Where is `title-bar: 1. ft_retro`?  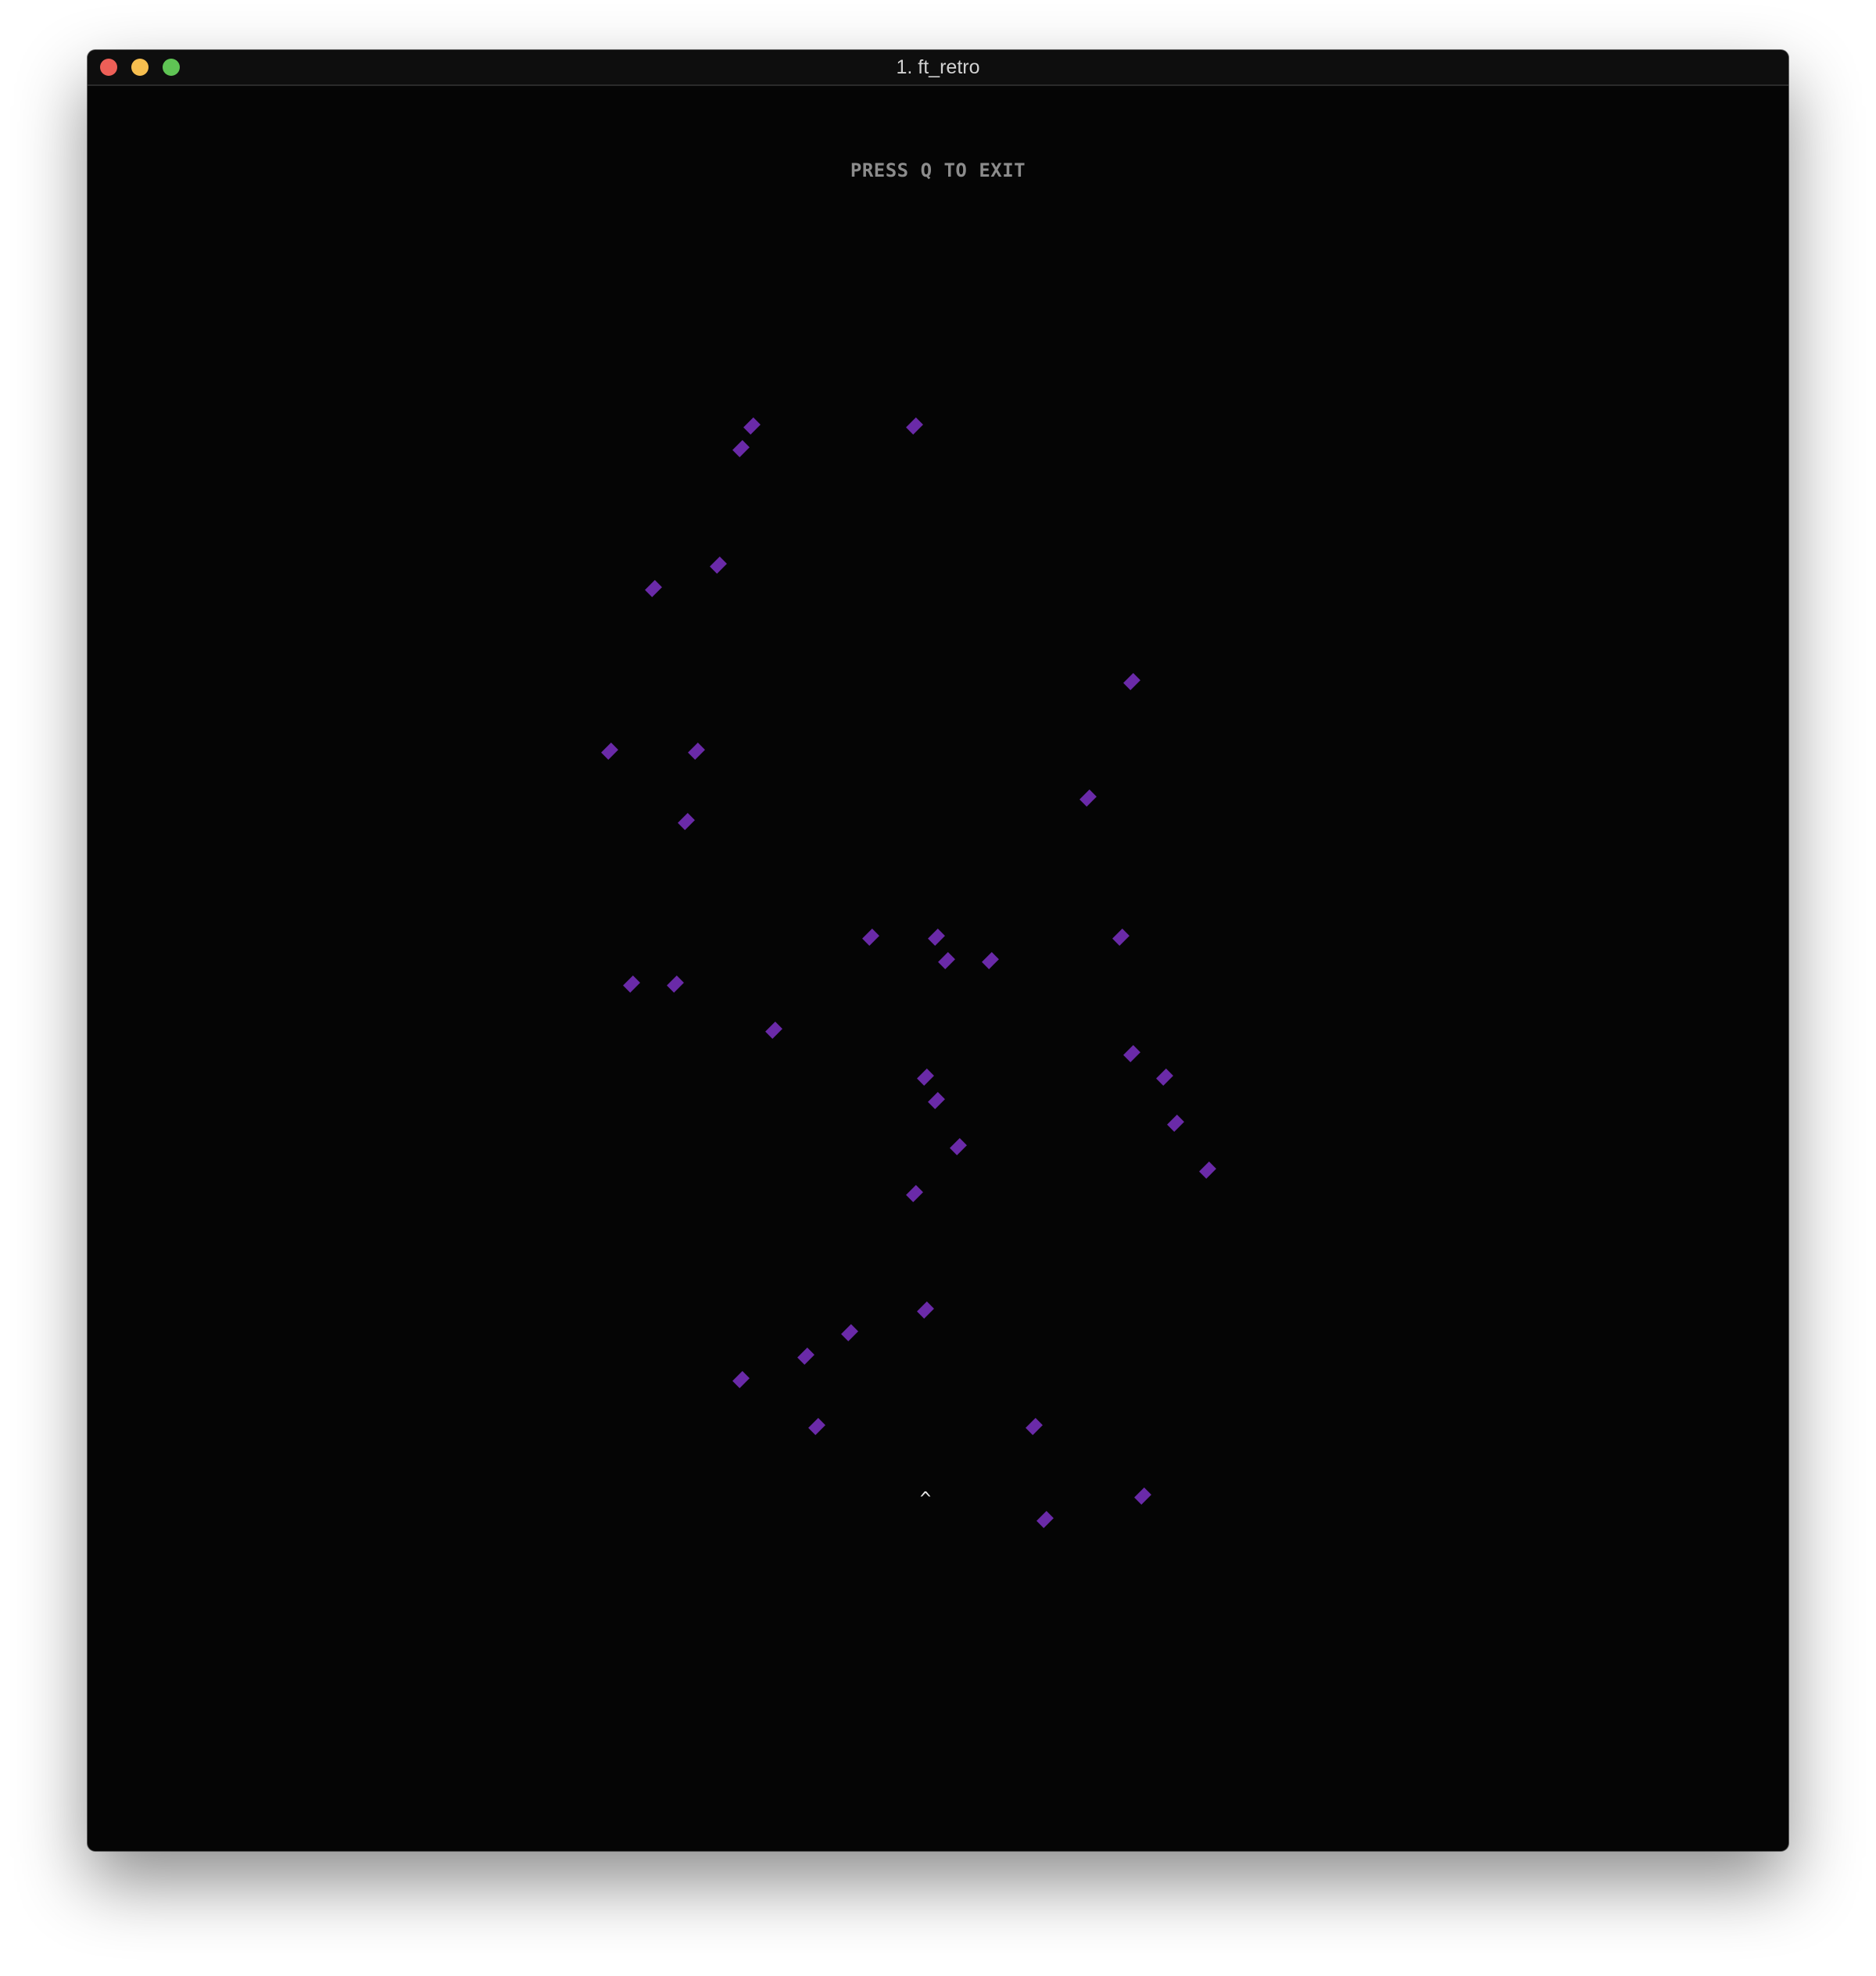 title-bar: 1. ft_retro is located at coordinates (938, 68).